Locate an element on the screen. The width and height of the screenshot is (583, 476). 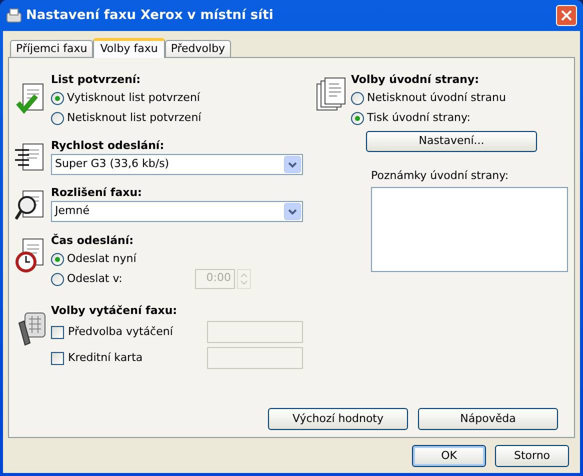
section-heading: Rozlišení faxu: is located at coordinates (97, 193).